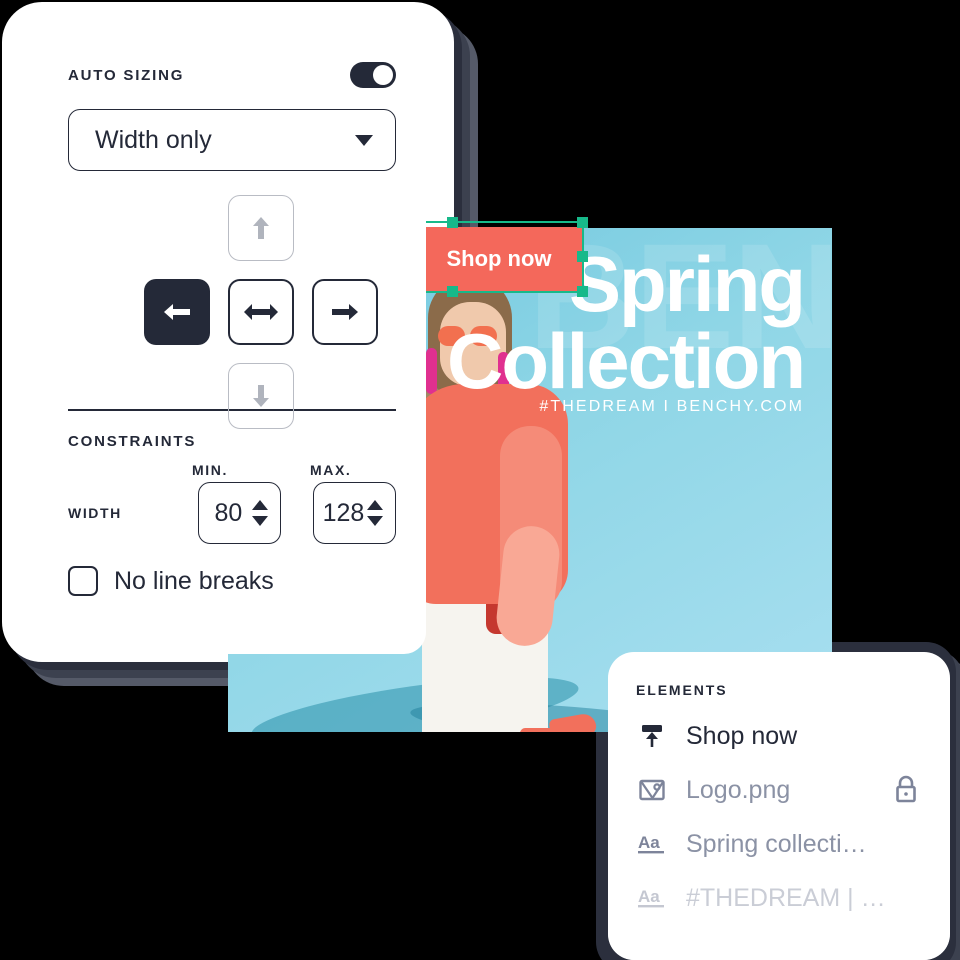 The width and height of the screenshot is (960, 960). Describe the element at coordinates (374, 505) in the screenshot. I see `max-width-increment-icon` at that location.